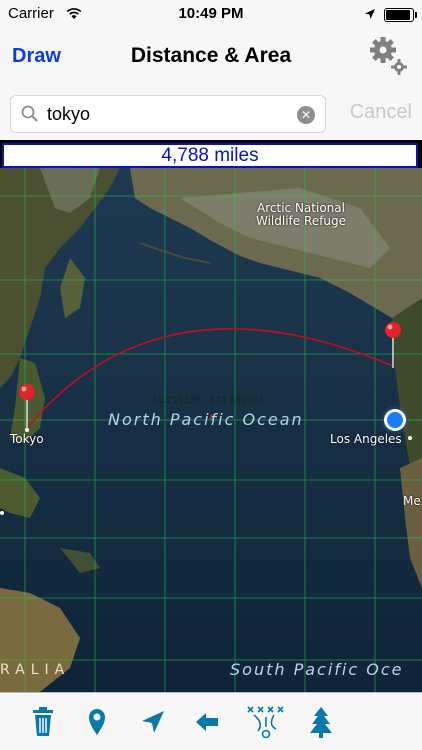  Describe the element at coordinates (395, 420) in the screenshot. I see `current-location-icon` at that location.